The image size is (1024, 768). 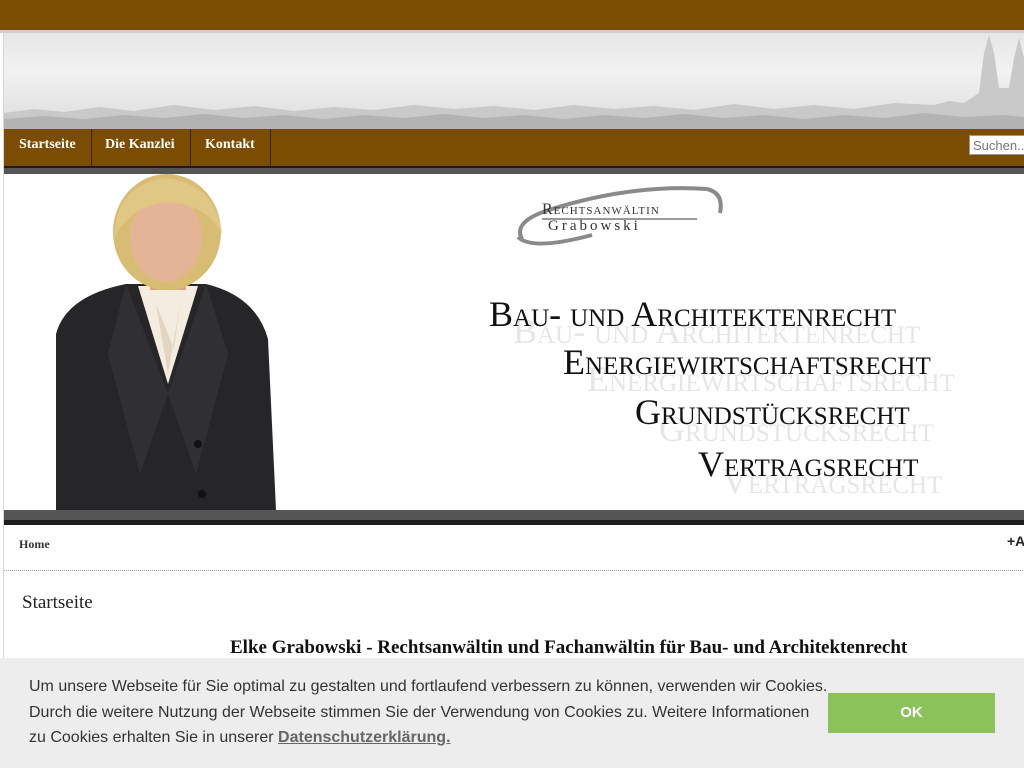 What do you see at coordinates (514, 570) in the screenshot?
I see `breadcrumb-divider` at bounding box center [514, 570].